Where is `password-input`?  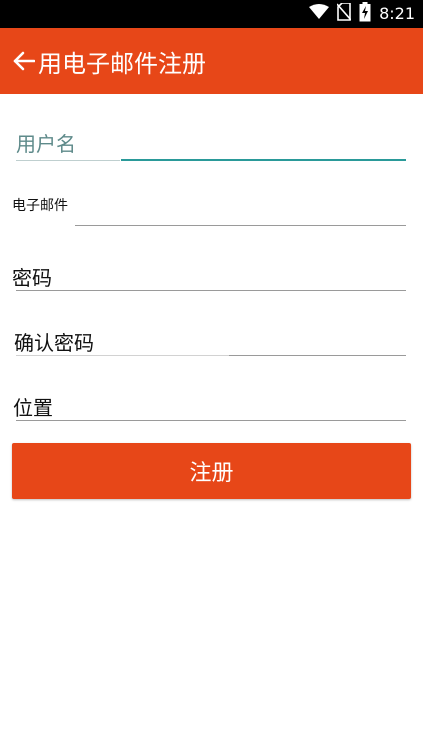 password-input is located at coordinates (265, 275).